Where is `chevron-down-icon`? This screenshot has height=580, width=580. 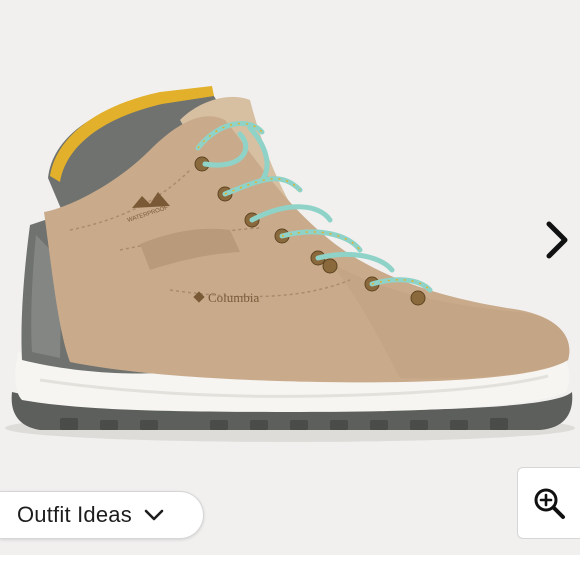
chevron-down-icon is located at coordinates (154, 515).